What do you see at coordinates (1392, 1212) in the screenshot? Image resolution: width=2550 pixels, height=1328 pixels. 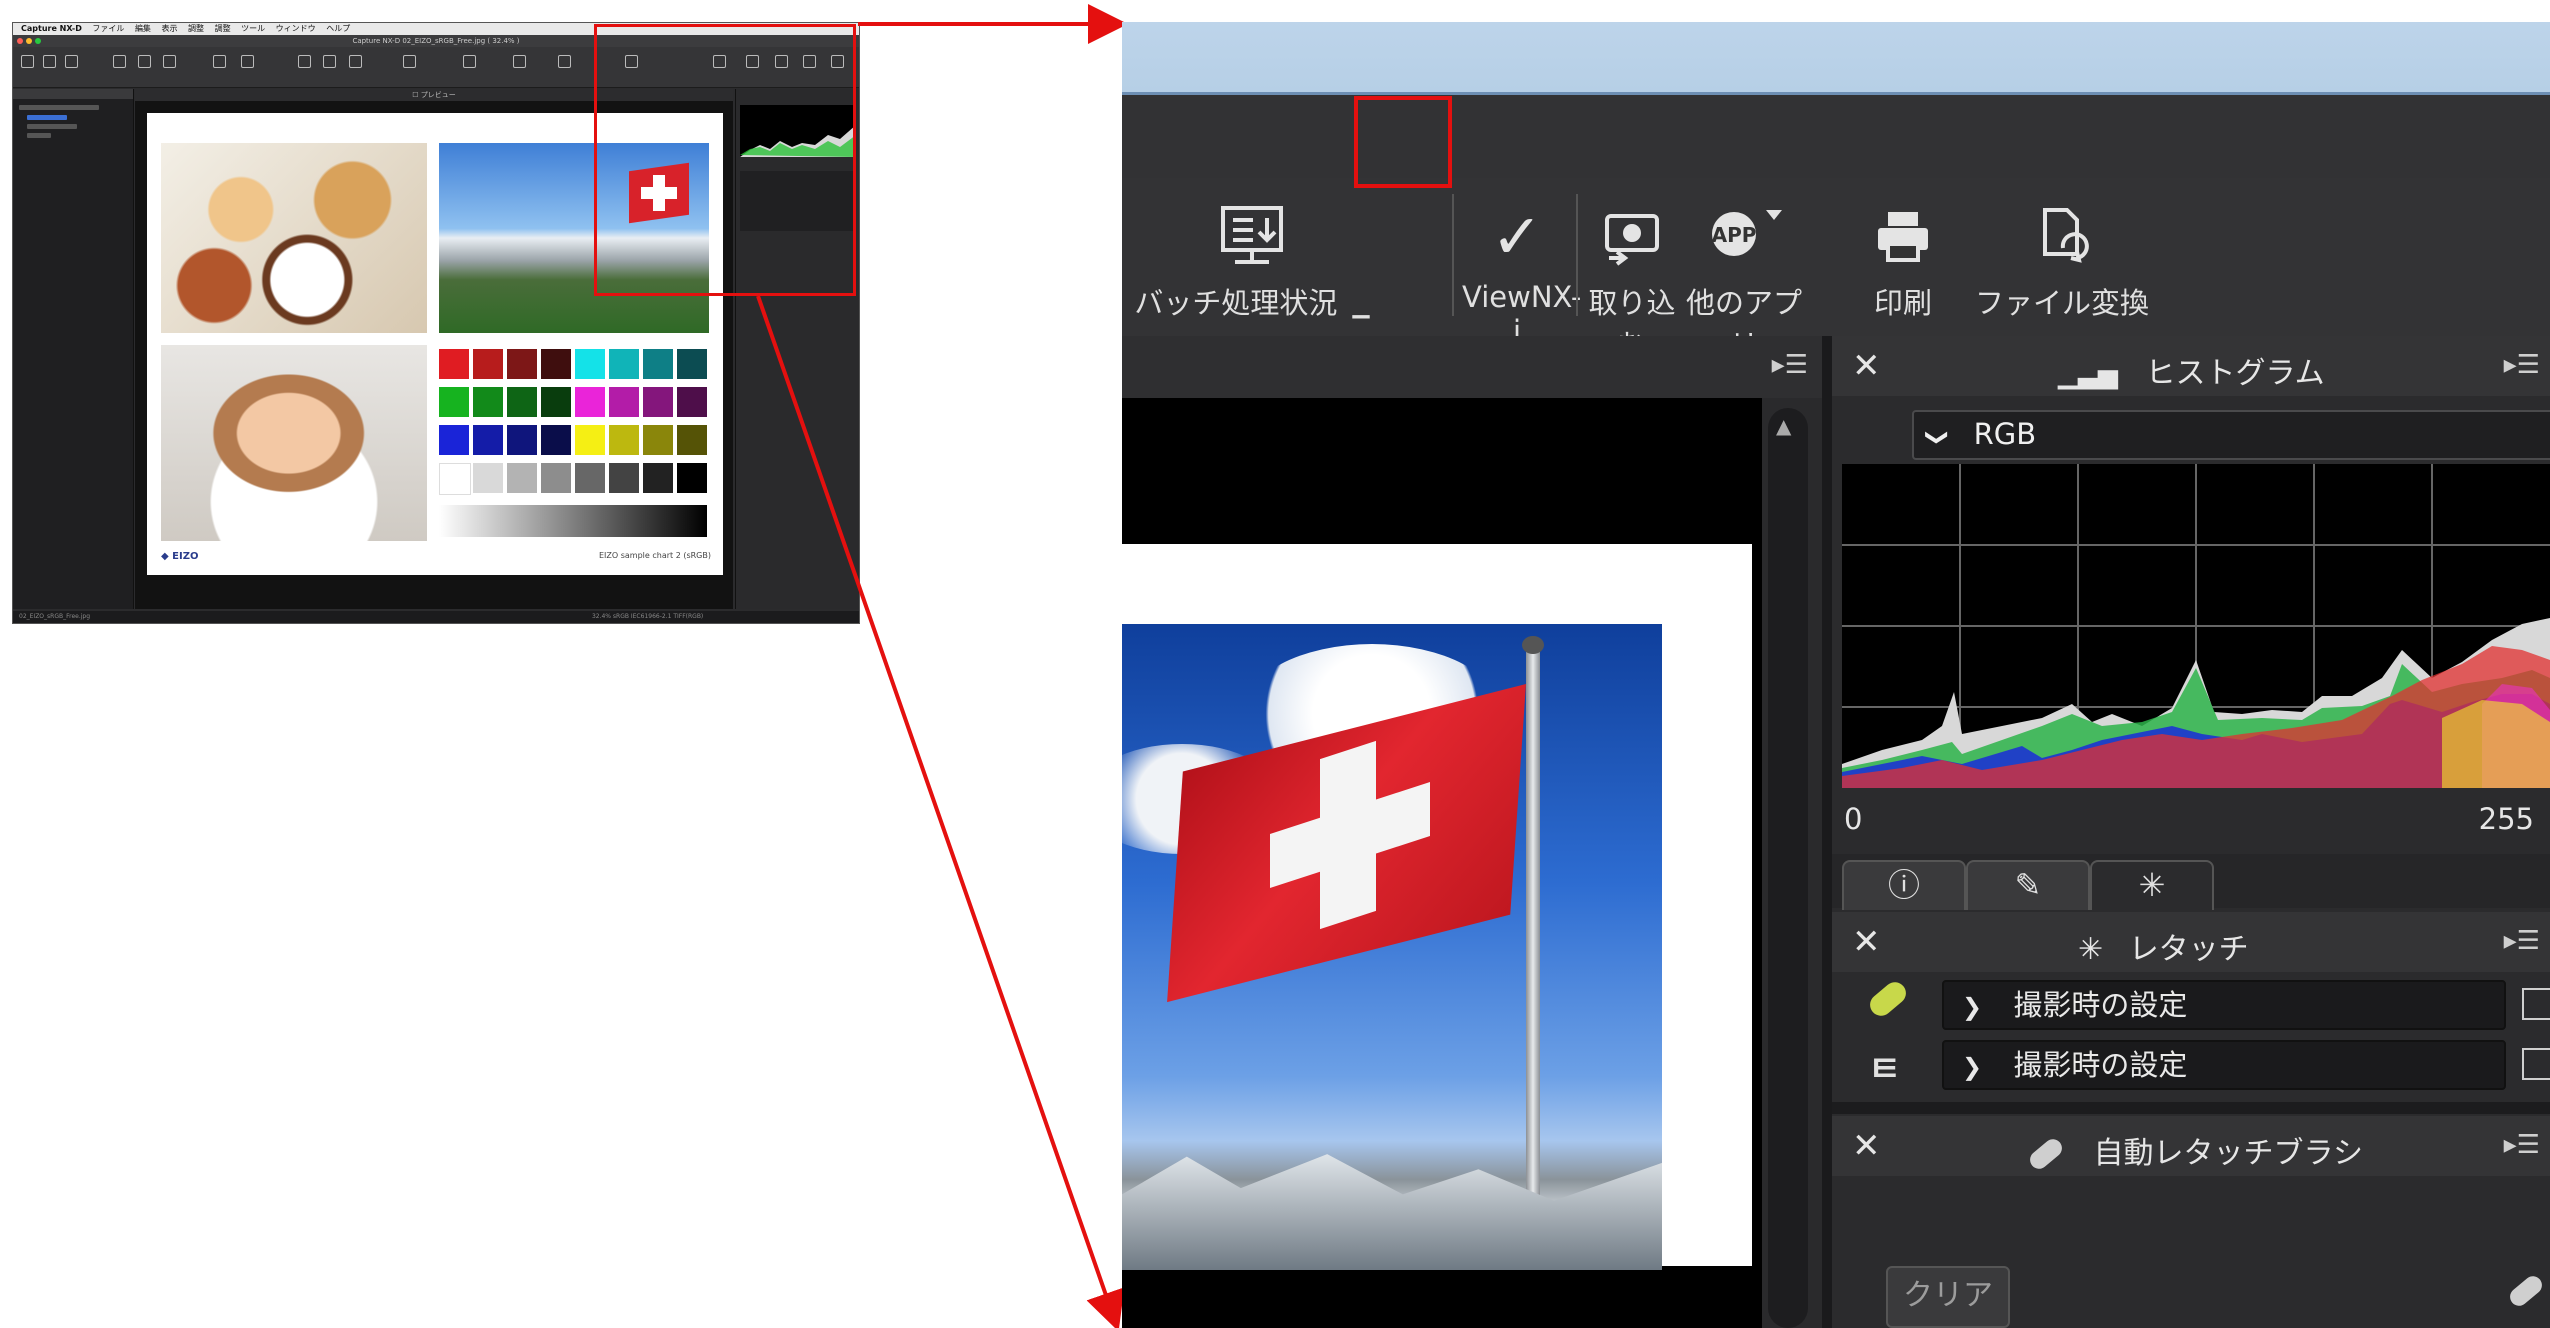 I see `mountains` at bounding box center [1392, 1212].